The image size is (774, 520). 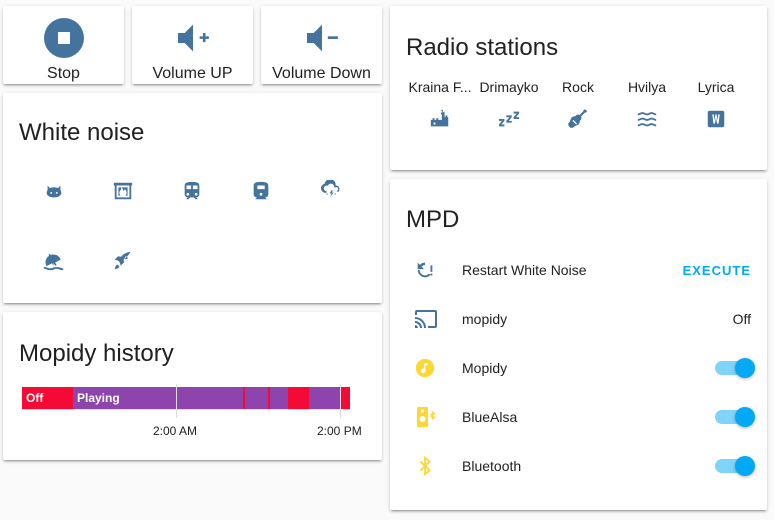 I want to click on station-label: Hvilya, so click(x=647, y=87).